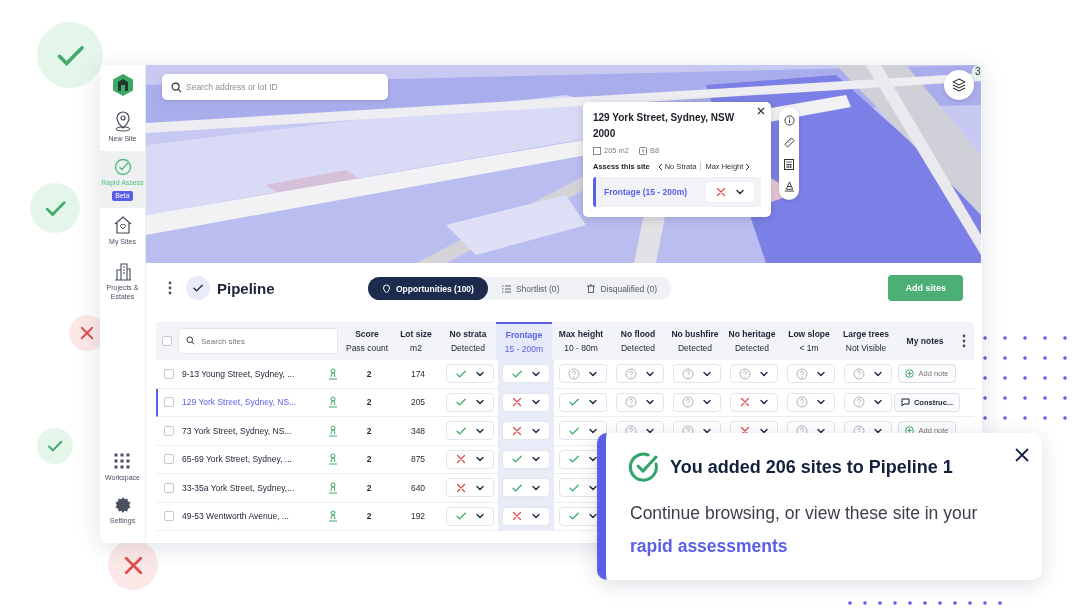 The image size is (1080, 608). Describe the element at coordinates (122, 271) in the screenshot. I see `buildings-icon` at that location.